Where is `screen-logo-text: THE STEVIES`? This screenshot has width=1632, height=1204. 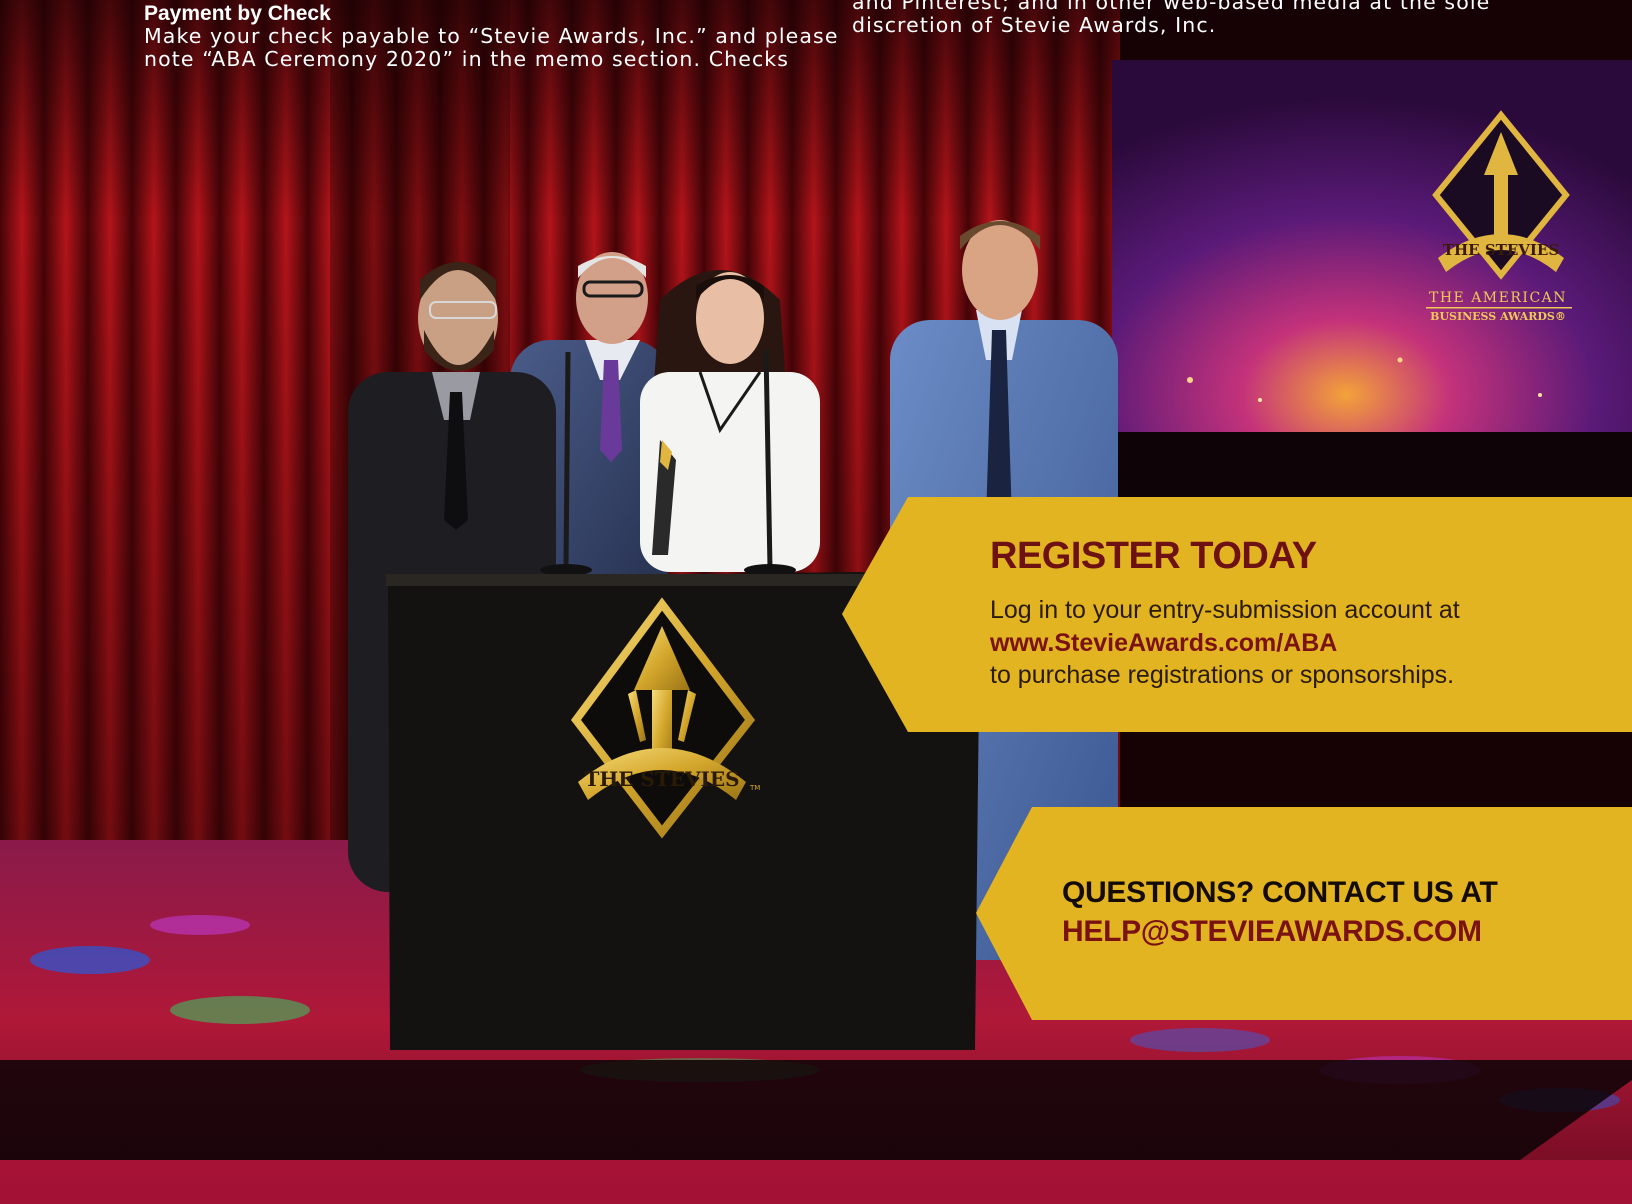
screen-logo-text: THE STEVIES is located at coordinates (1501, 250).